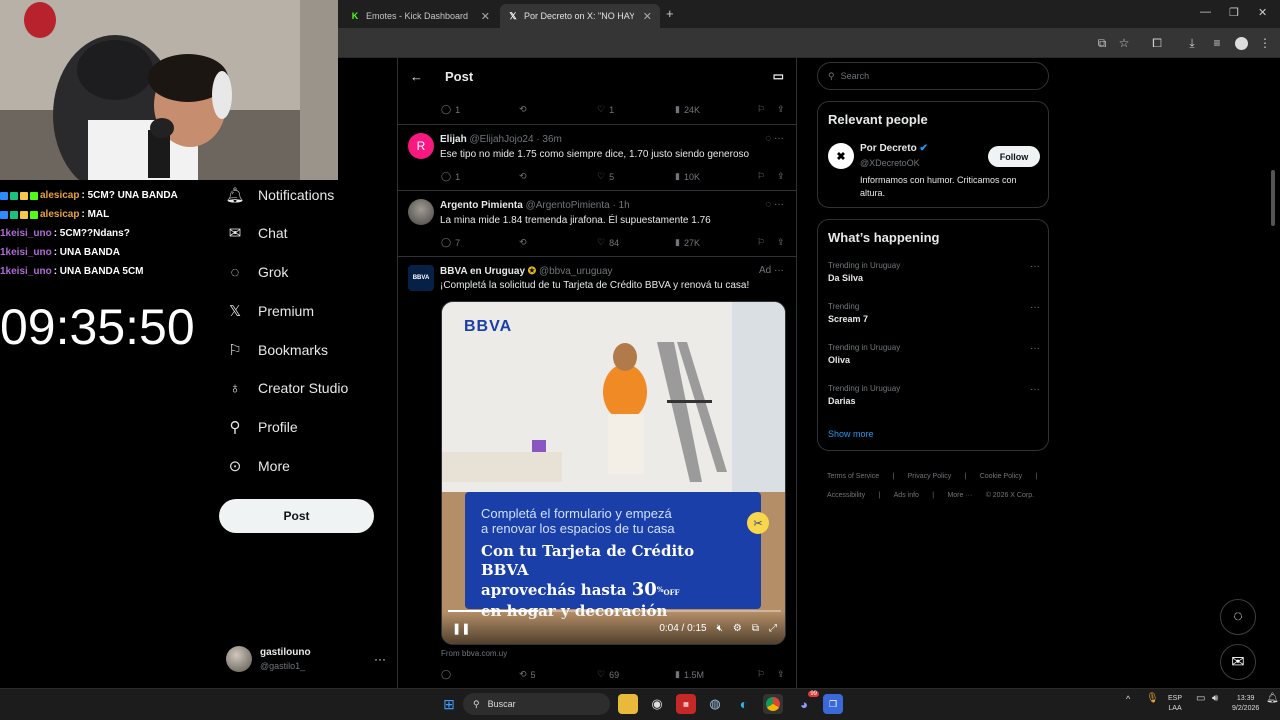 The height and width of the screenshot is (720, 1280). I want to click on new-tab-button: +, so click(670, 13).